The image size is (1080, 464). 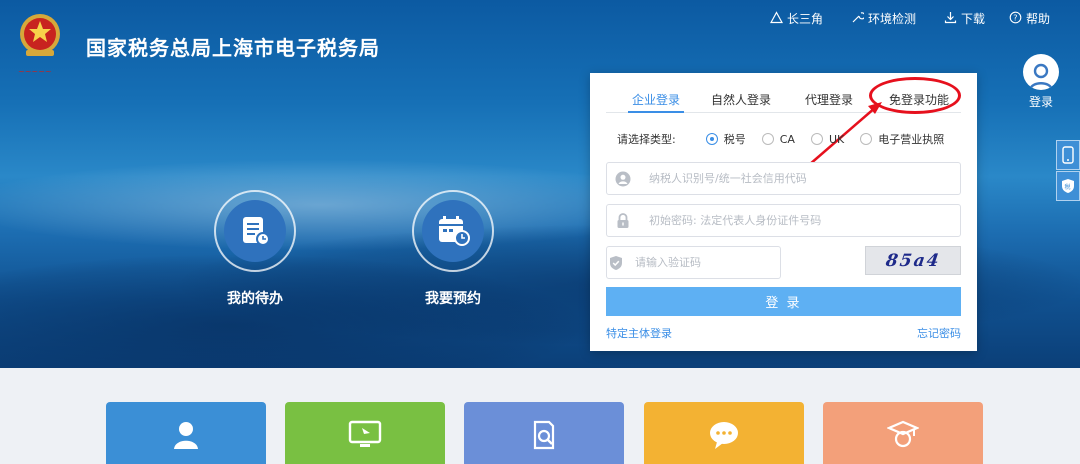 I want to click on radio-label: 税号, so click(x=734, y=139).